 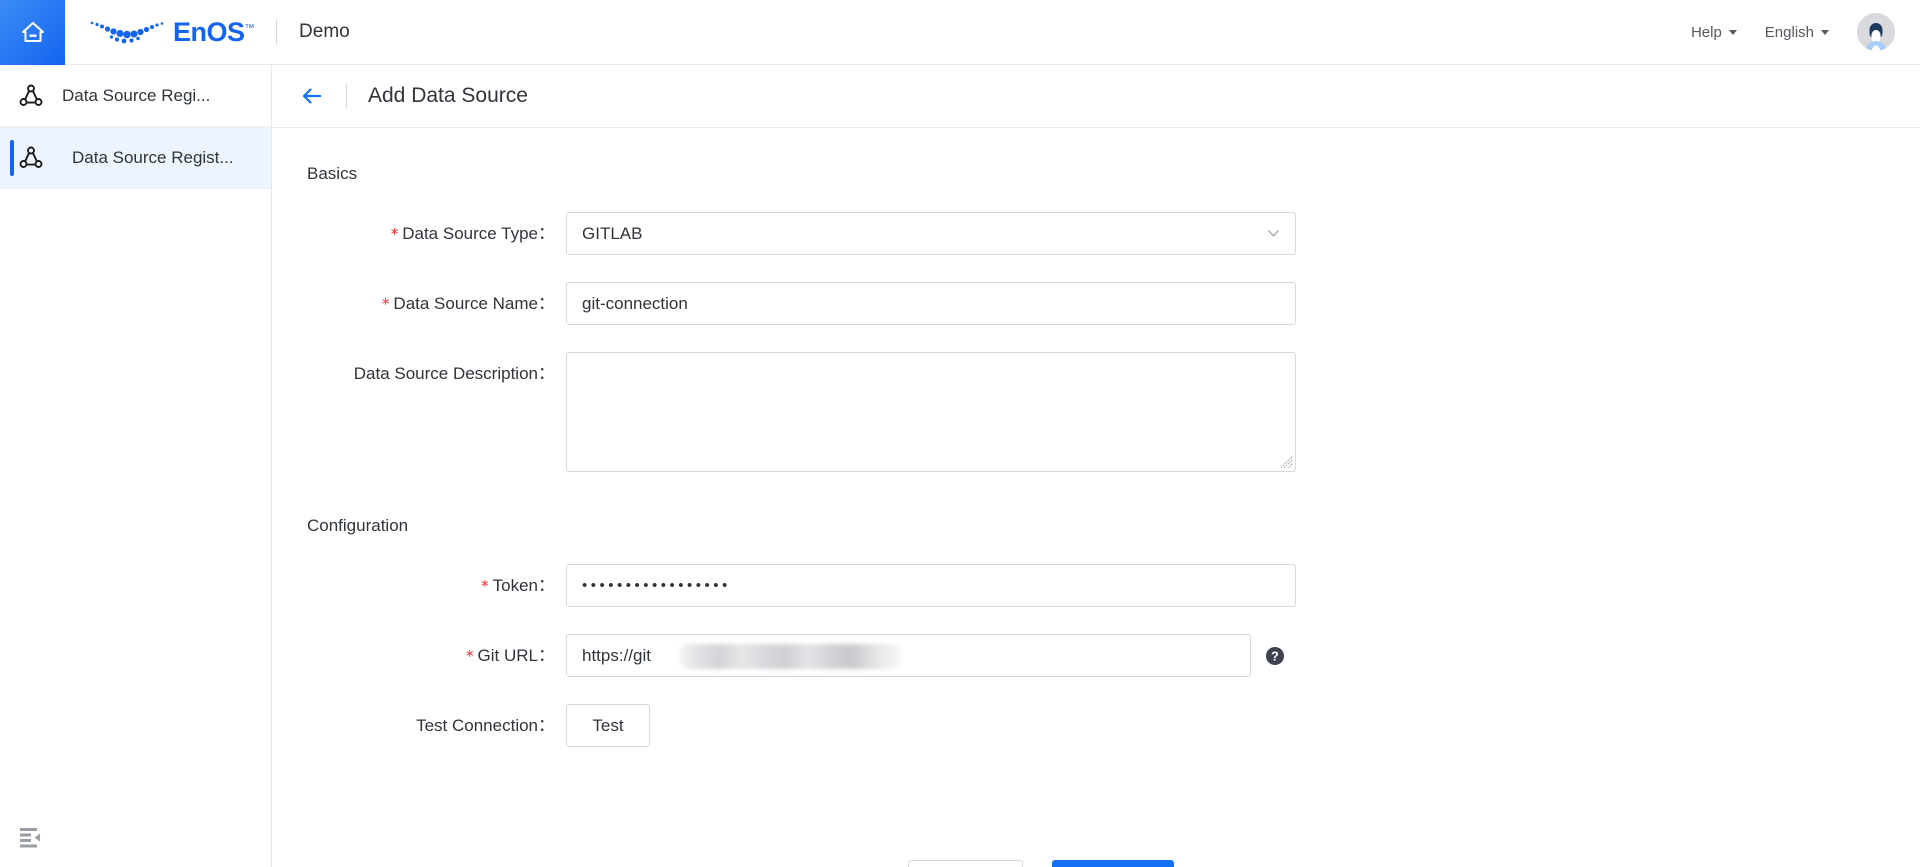 What do you see at coordinates (171, 32) in the screenshot?
I see `brand-logo: EnOS™` at bounding box center [171, 32].